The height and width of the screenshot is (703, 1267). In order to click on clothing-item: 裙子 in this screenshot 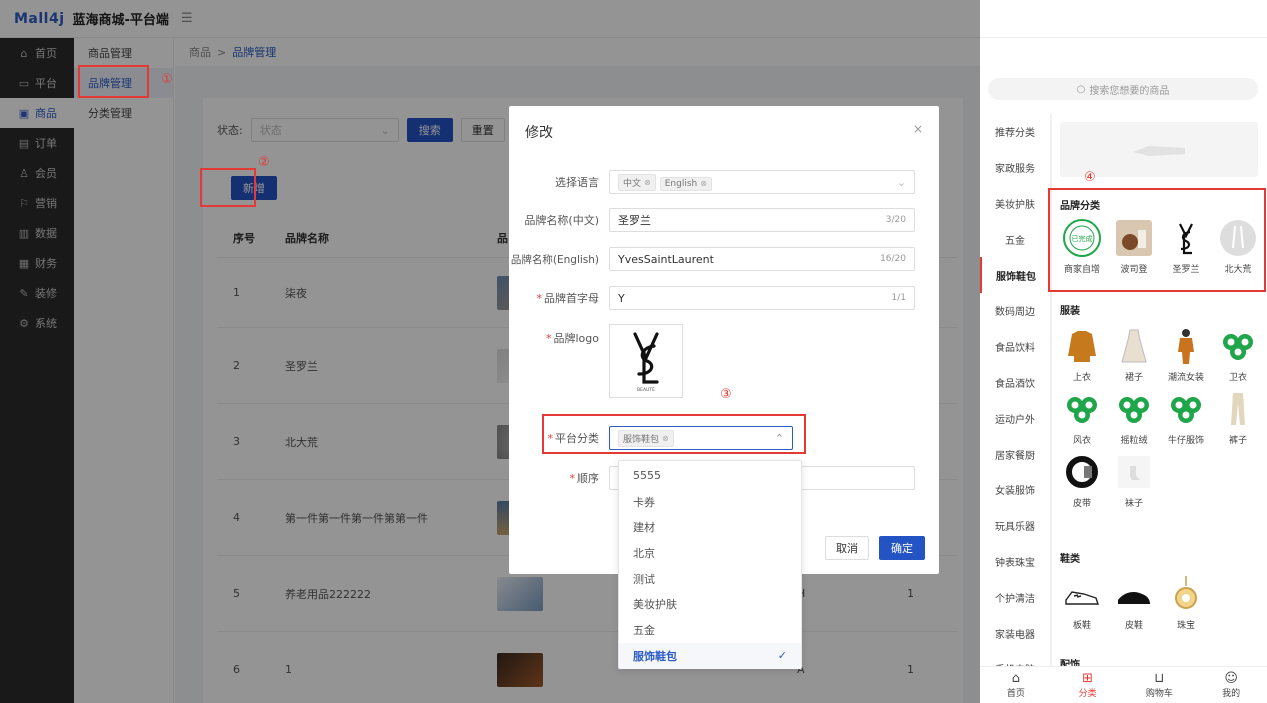, I will do `click(1134, 354)`.